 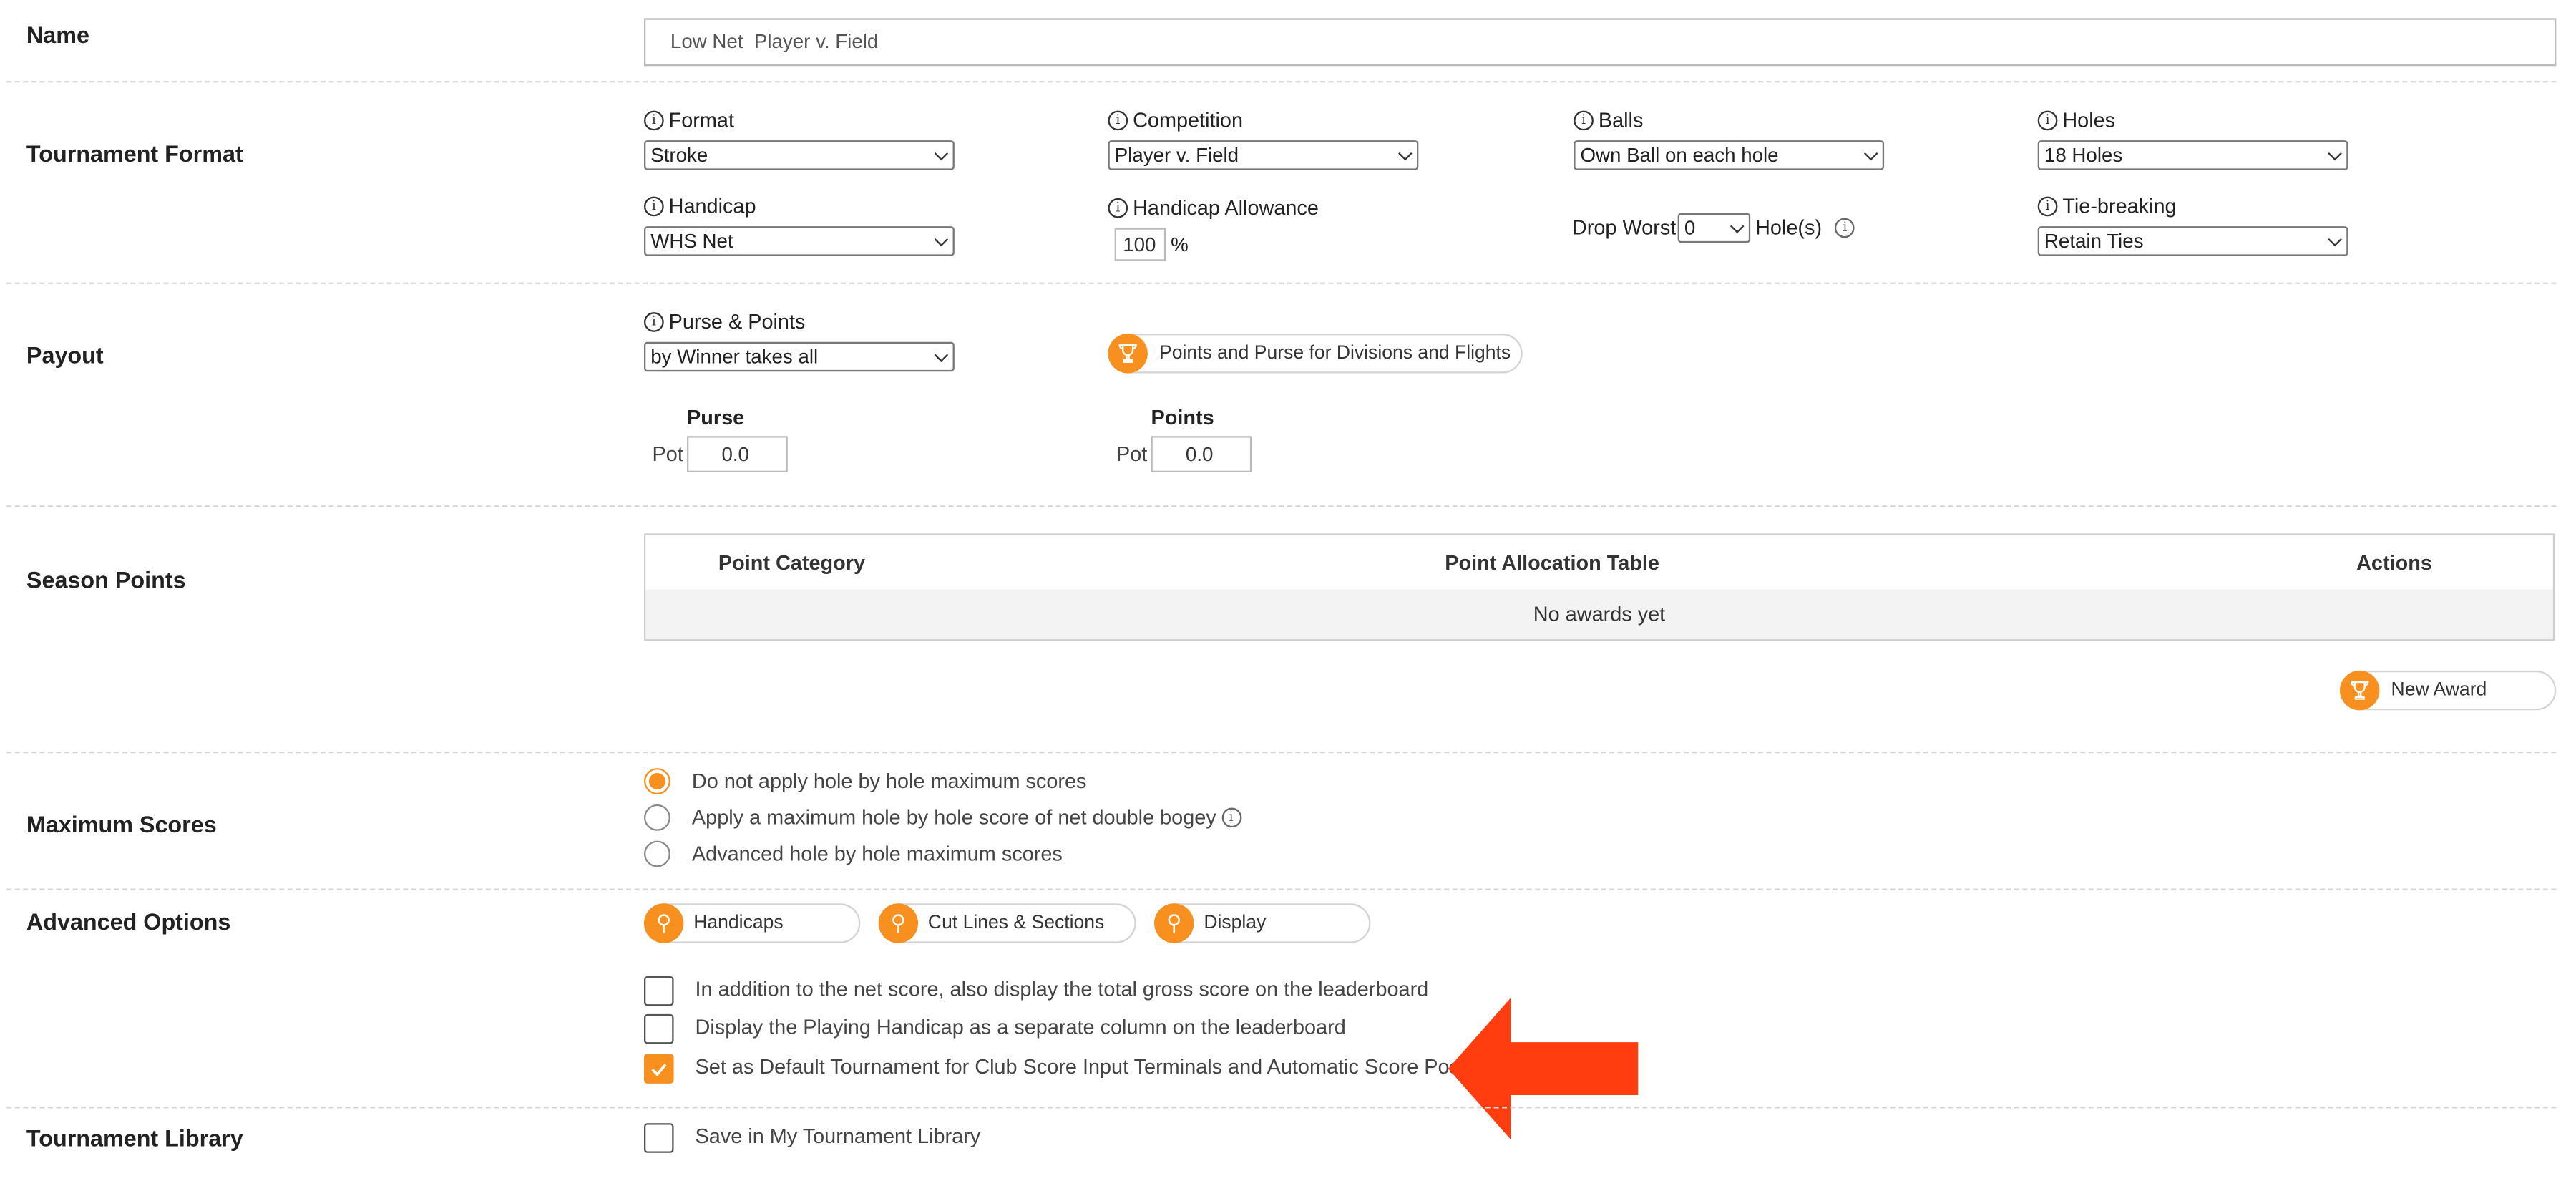 What do you see at coordinates (2394, 563) in the screenshot?
I see `column-header-actions: Actions` at bounding box center [2394, 563].